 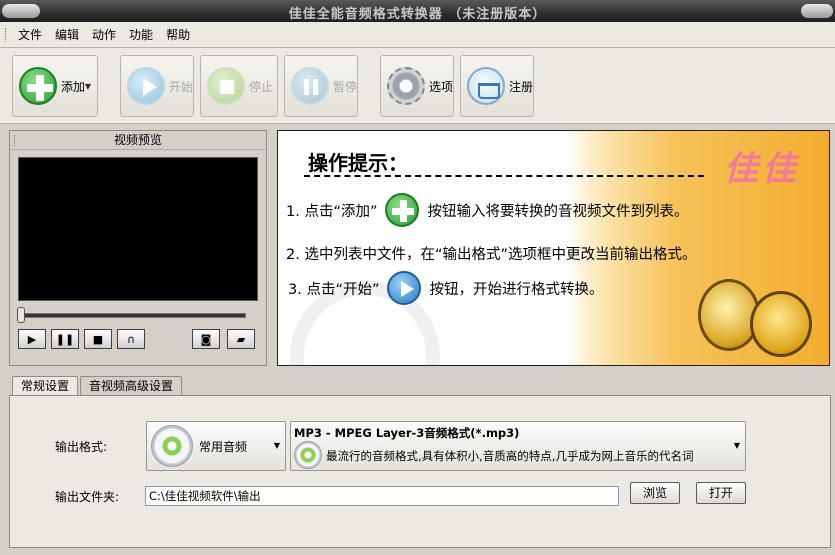 I want to click on folder-icon: ▰, so click(x=241, y=339).